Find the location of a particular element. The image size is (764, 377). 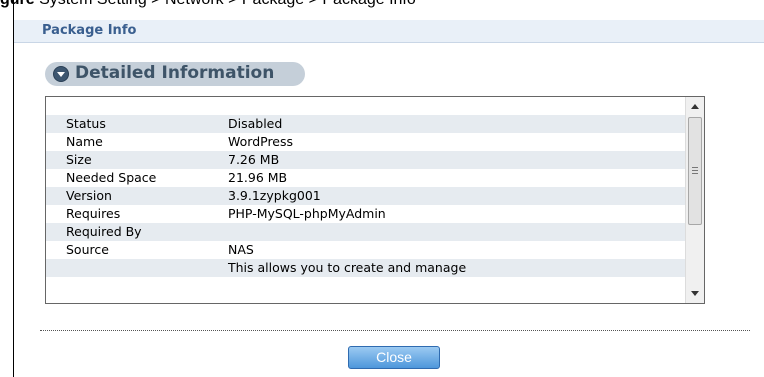

section-title: Detailed Information is located at coordinates (175, 73).